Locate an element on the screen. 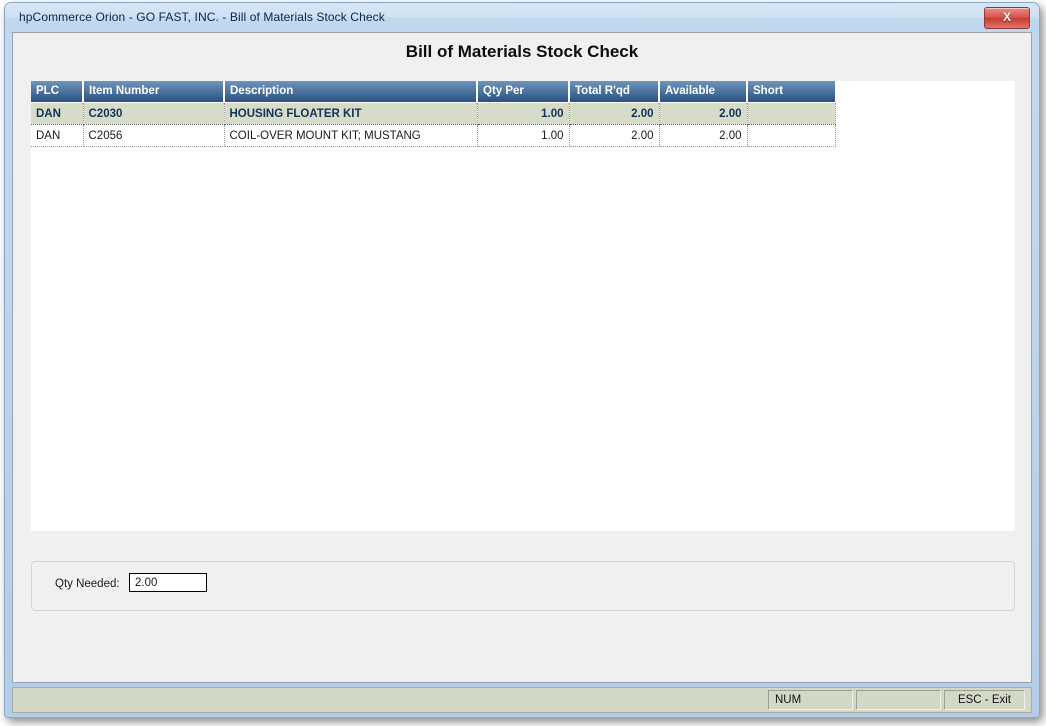 Image resolution: width=1046 pixels, height=726 pixels. status-bar: NUM ESC - Exit is located at coordinates (522, 700).